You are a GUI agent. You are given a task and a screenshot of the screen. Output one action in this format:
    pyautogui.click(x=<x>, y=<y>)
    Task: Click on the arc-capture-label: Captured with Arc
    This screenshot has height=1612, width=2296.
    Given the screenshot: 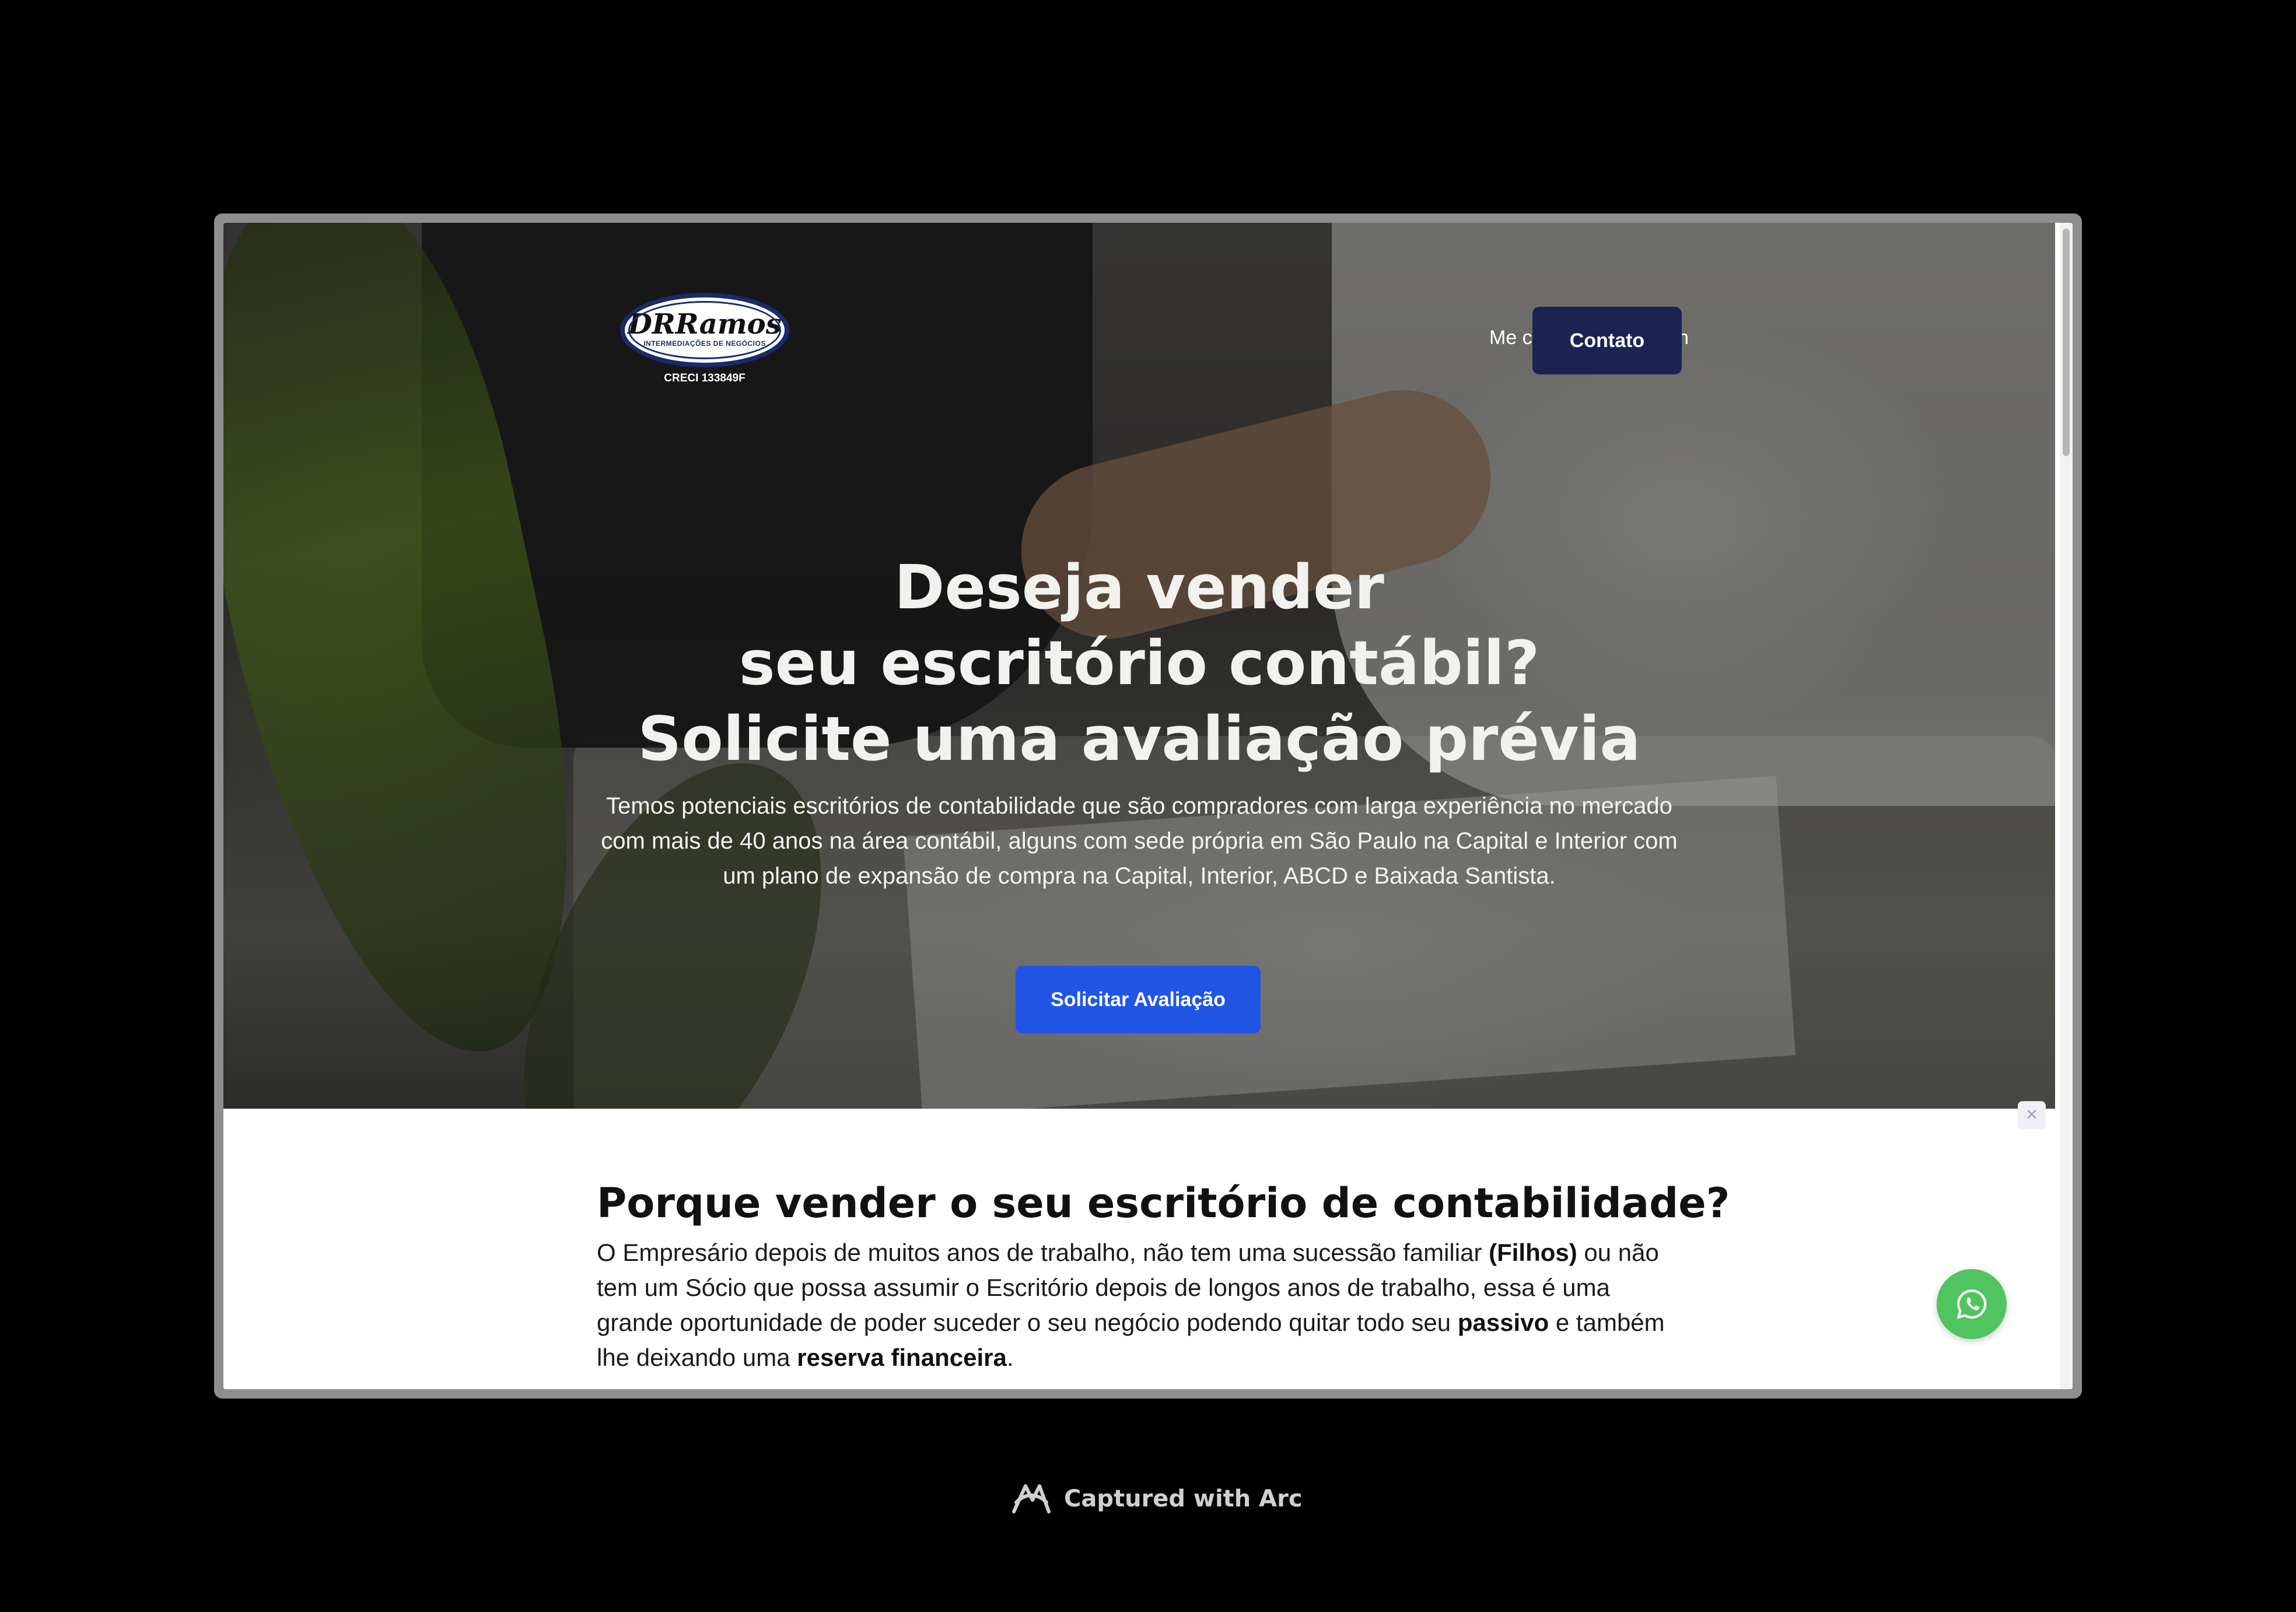 What is the action you would take?
    pyautogui.click(x=1183, y=1498)
    